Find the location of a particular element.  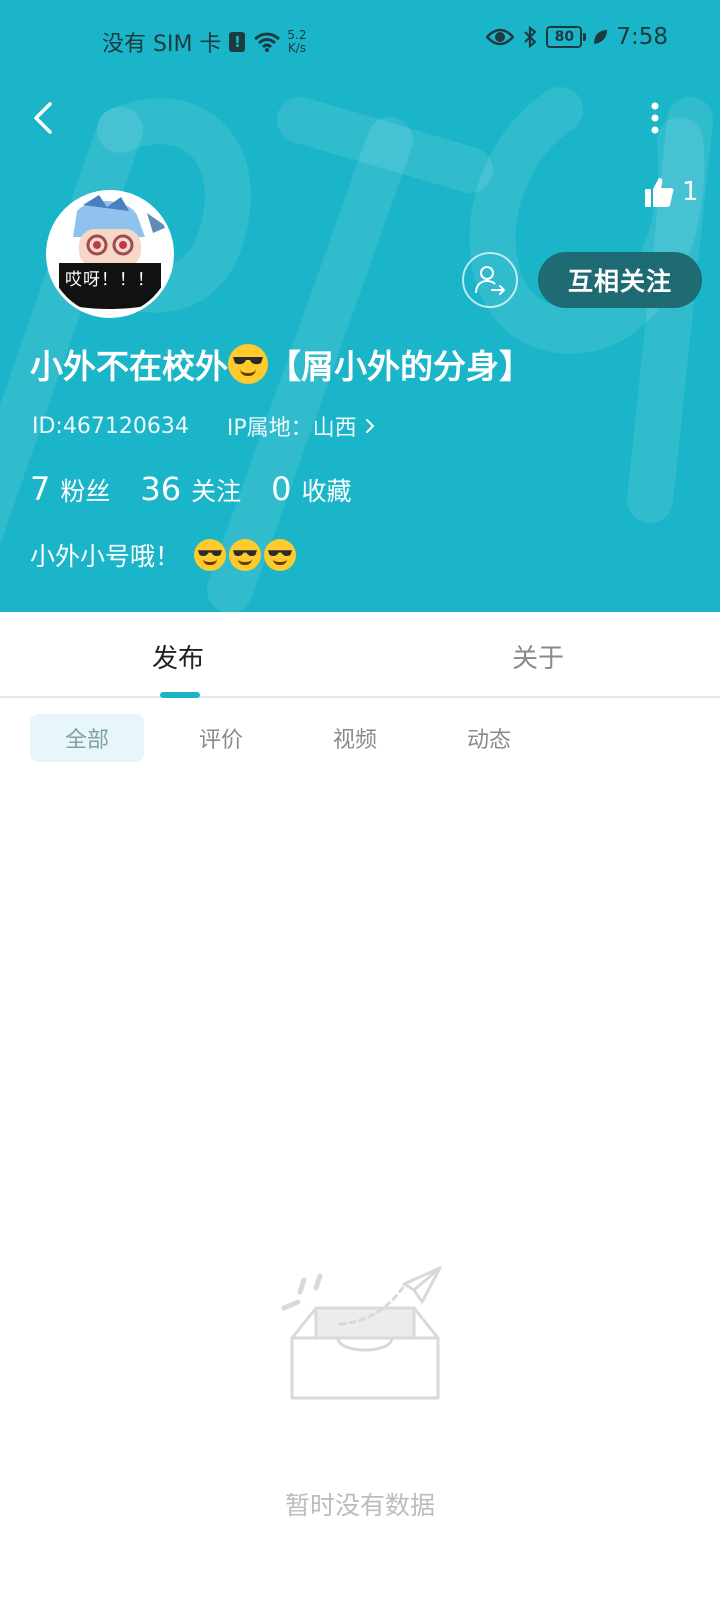

filter-moments: 动态 is located at coordinates (489, 738).